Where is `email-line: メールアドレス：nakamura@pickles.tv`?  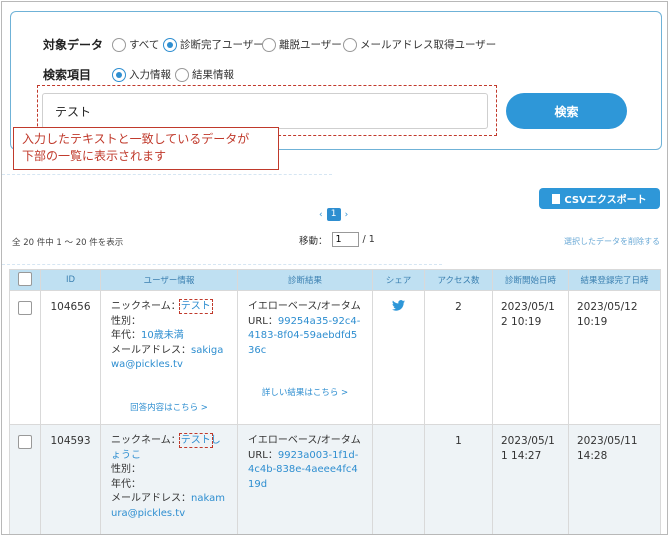
email-line: メールアドレス：nakamura@pickles.tv is located at coordinates (169, 506).